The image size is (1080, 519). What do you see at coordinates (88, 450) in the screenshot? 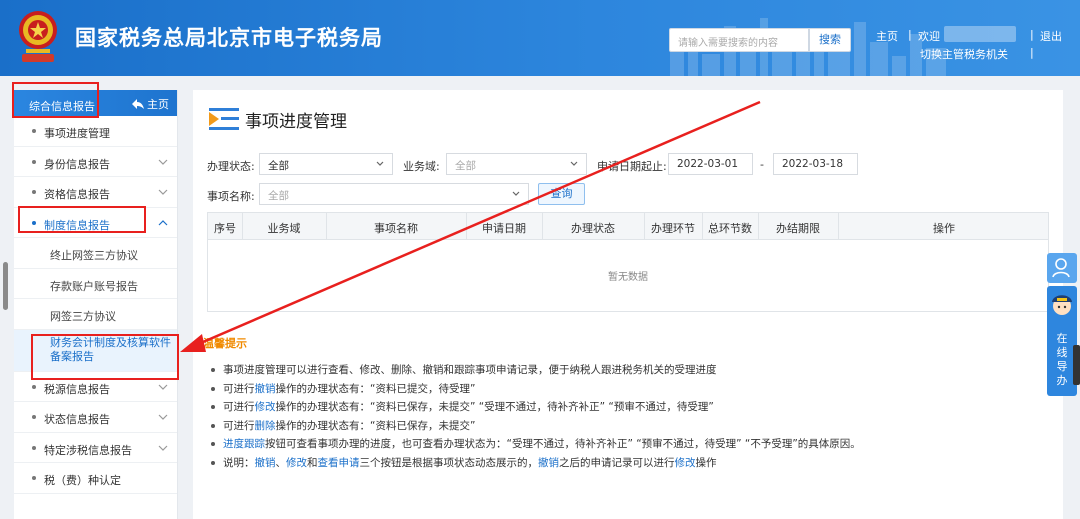
I see `sidebar-item-label: 特定涉税信息报告` at bounding box center [88, 450].